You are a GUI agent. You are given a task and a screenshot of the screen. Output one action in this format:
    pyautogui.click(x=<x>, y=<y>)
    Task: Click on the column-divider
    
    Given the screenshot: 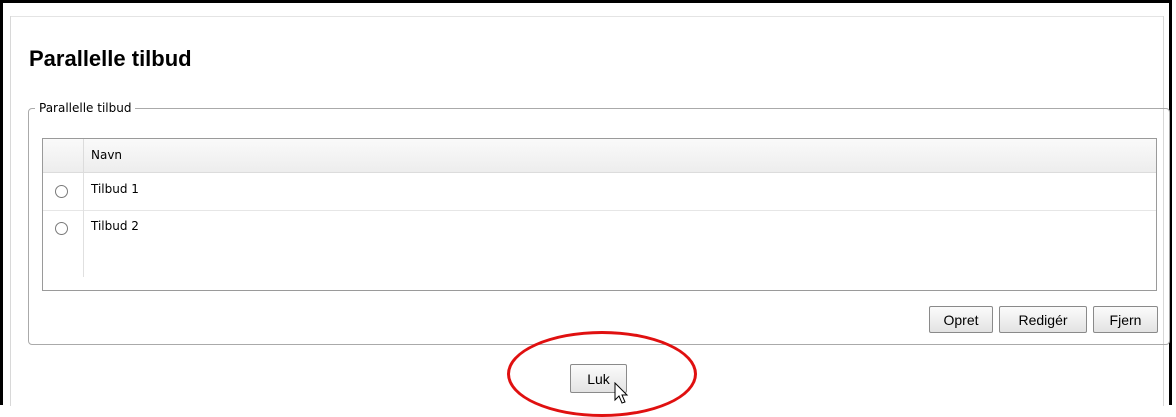 What is the action you would take?
    pyautogui.click(x=83, y=262)
    